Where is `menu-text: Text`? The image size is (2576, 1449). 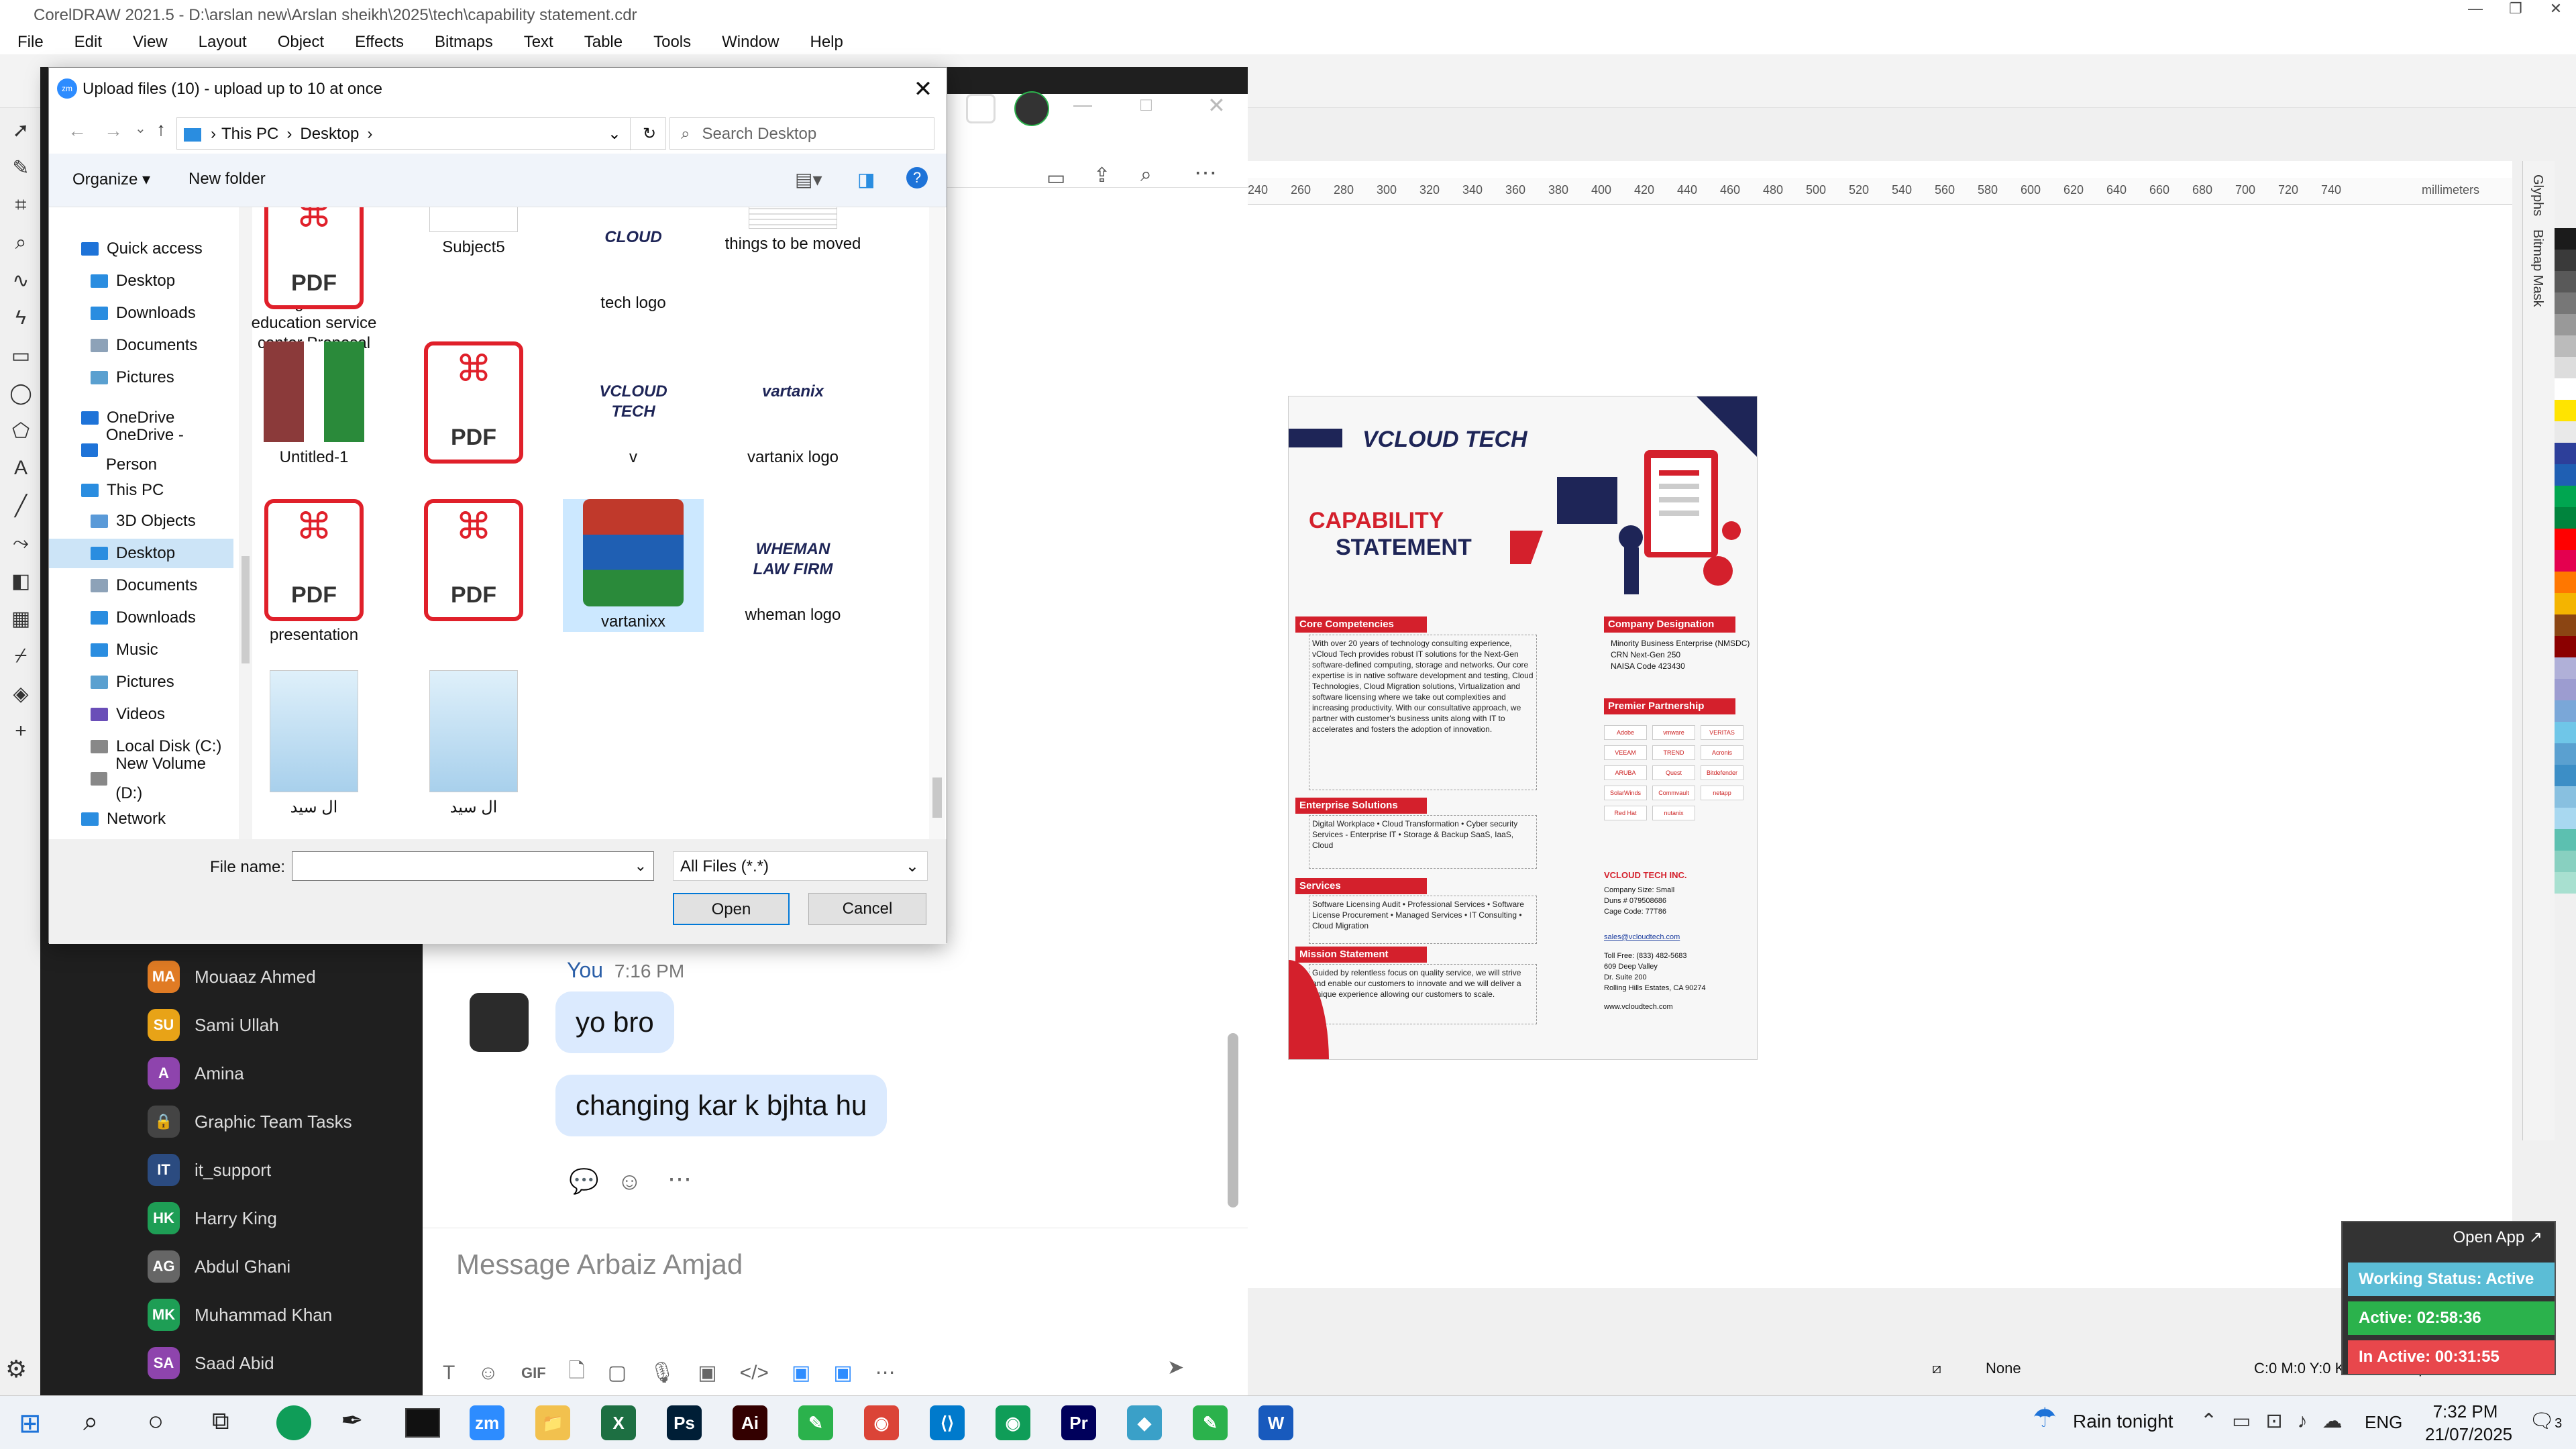 menu-text: Text is located at coordinates (538, 42).